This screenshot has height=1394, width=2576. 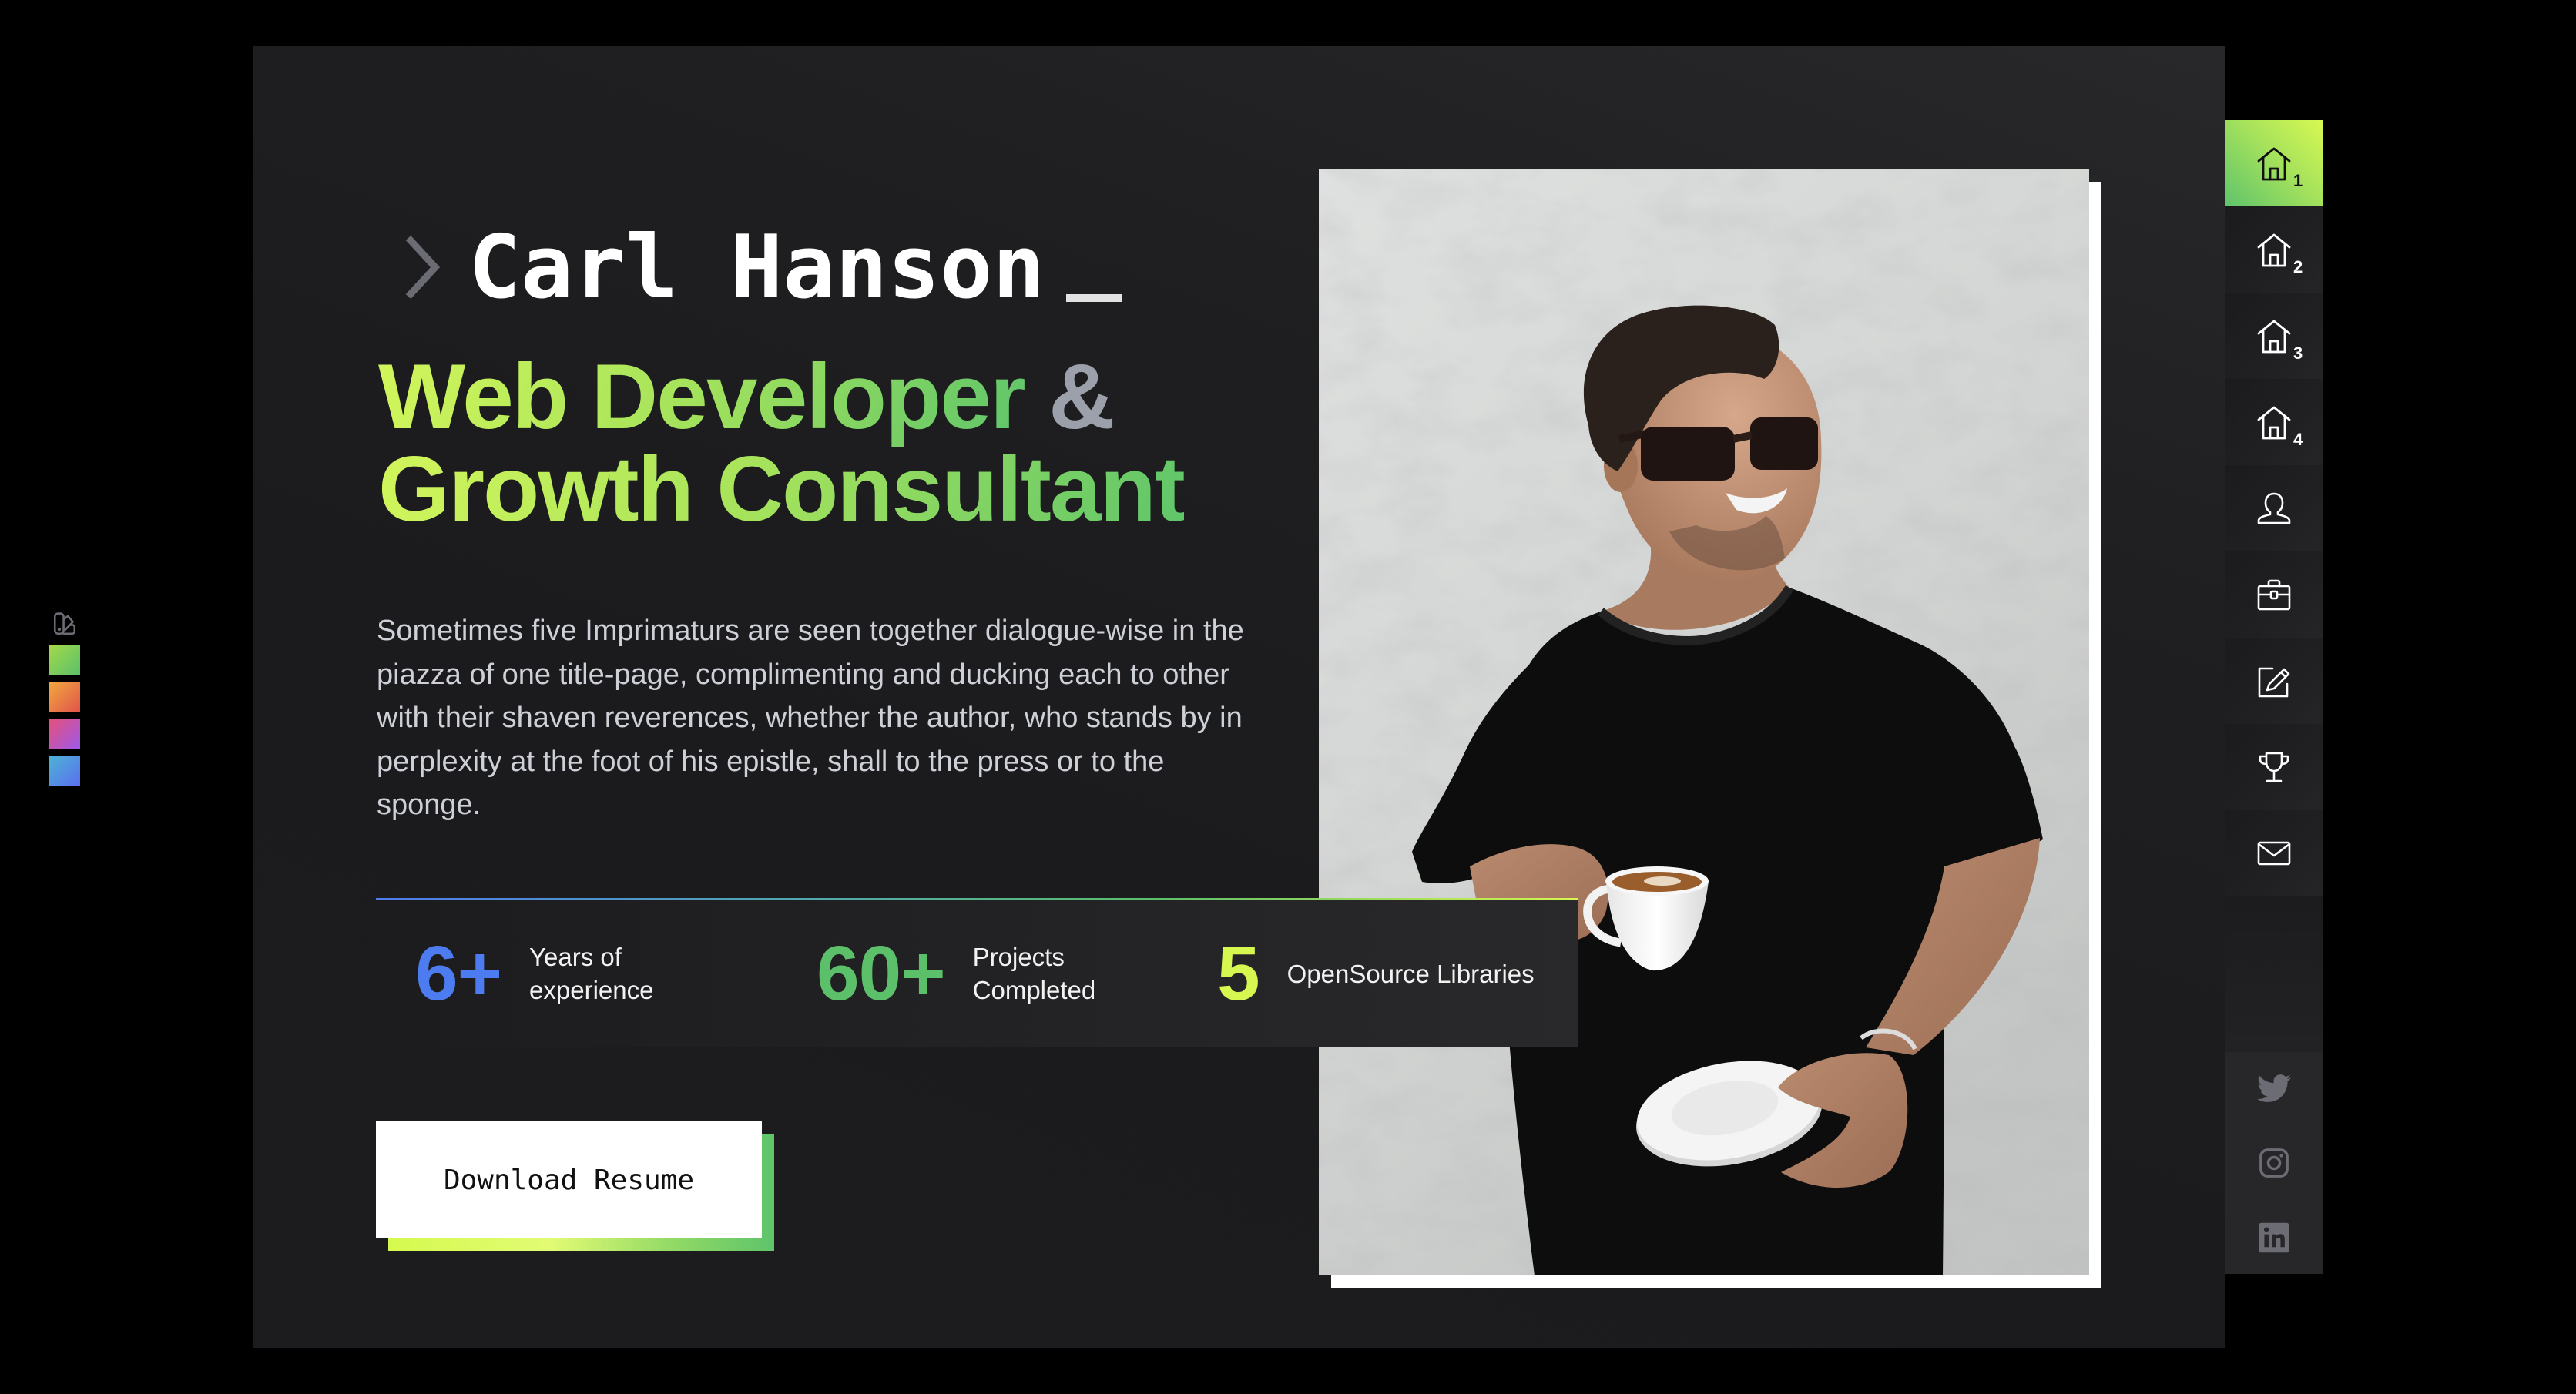 What do you see at coordinates (2274, 1088) in the screenshot?
I see `twitter-icon` at bounding box center [2274, 1088].